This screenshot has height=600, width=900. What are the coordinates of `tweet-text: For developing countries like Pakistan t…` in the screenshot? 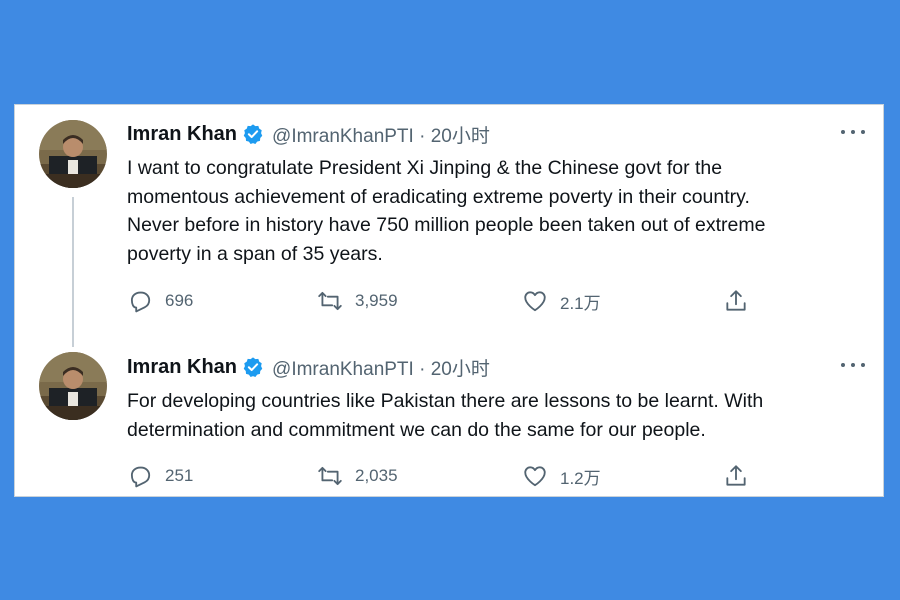 It's located at (445, 415).